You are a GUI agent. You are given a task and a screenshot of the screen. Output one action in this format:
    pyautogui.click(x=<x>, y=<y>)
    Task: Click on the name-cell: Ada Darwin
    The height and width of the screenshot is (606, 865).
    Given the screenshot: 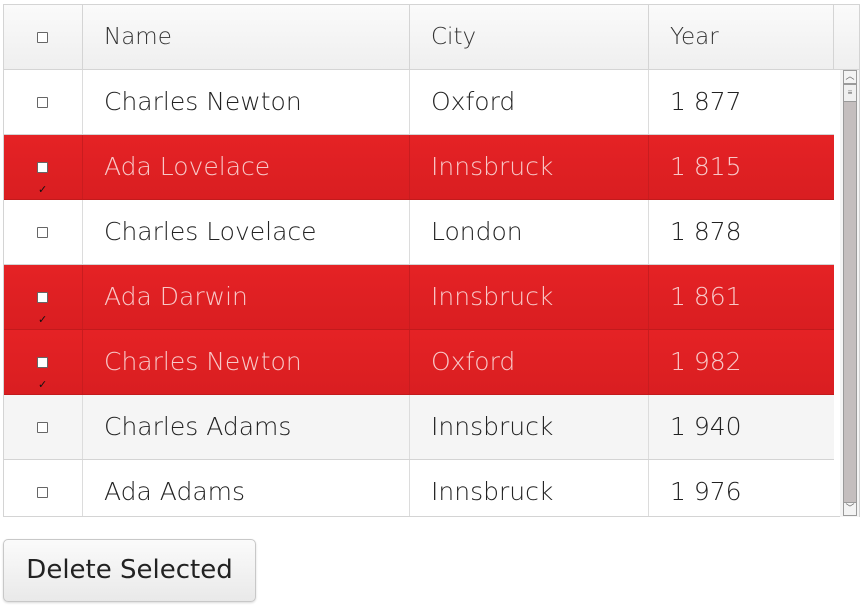 What is the action you would take?
    pyautogui.click(x=246, y=297)
    